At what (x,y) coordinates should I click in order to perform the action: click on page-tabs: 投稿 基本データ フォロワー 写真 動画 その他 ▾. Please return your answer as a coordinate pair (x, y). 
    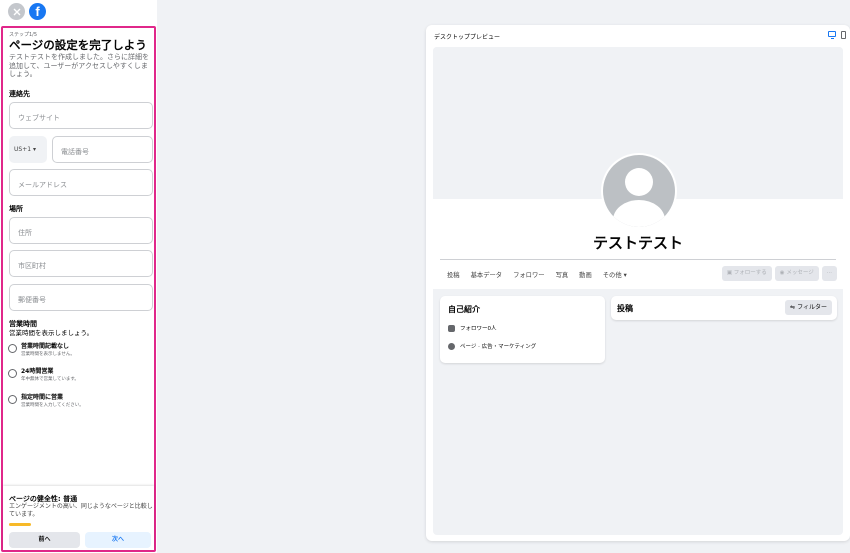
    Looking at the image, I should click on (537, 274).